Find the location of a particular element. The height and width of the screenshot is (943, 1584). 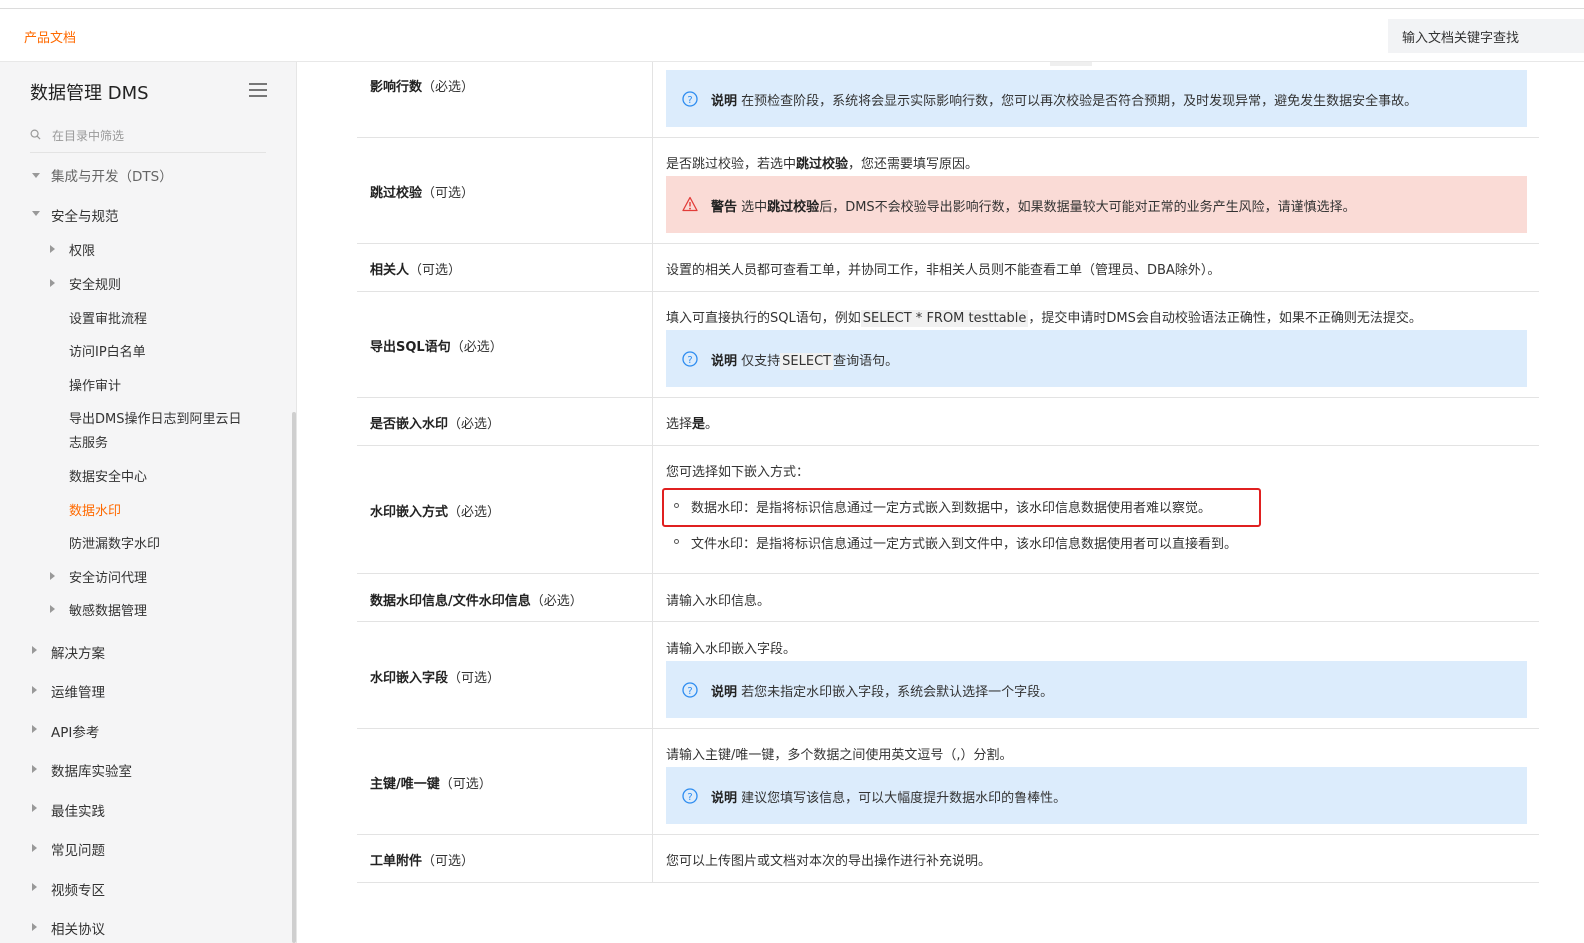

sidebar-item-lab: 数据库实验室 is located at coordinates (91, 770).